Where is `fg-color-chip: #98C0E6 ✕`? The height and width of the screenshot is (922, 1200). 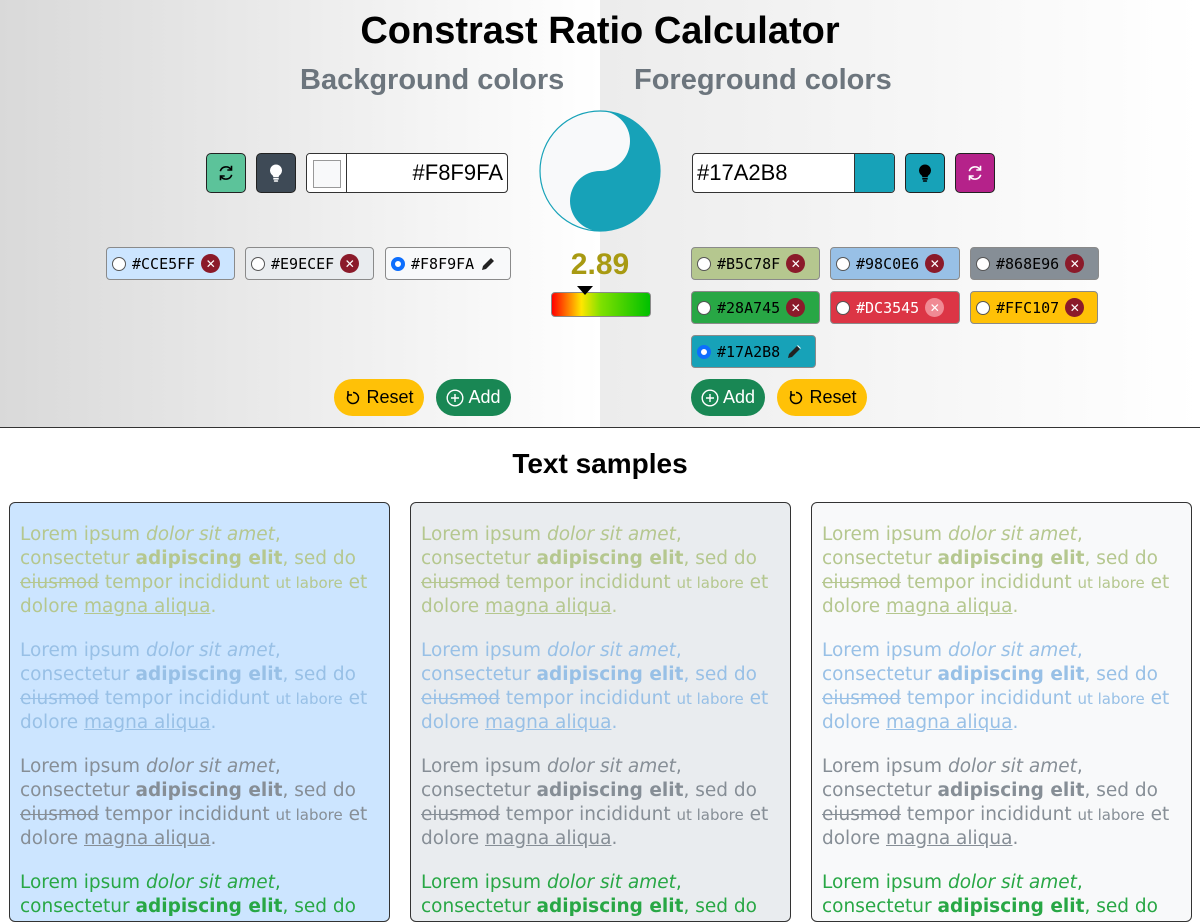 fg-color-chip: #98C0E6 ✕ is located at coordinates (895, 263).